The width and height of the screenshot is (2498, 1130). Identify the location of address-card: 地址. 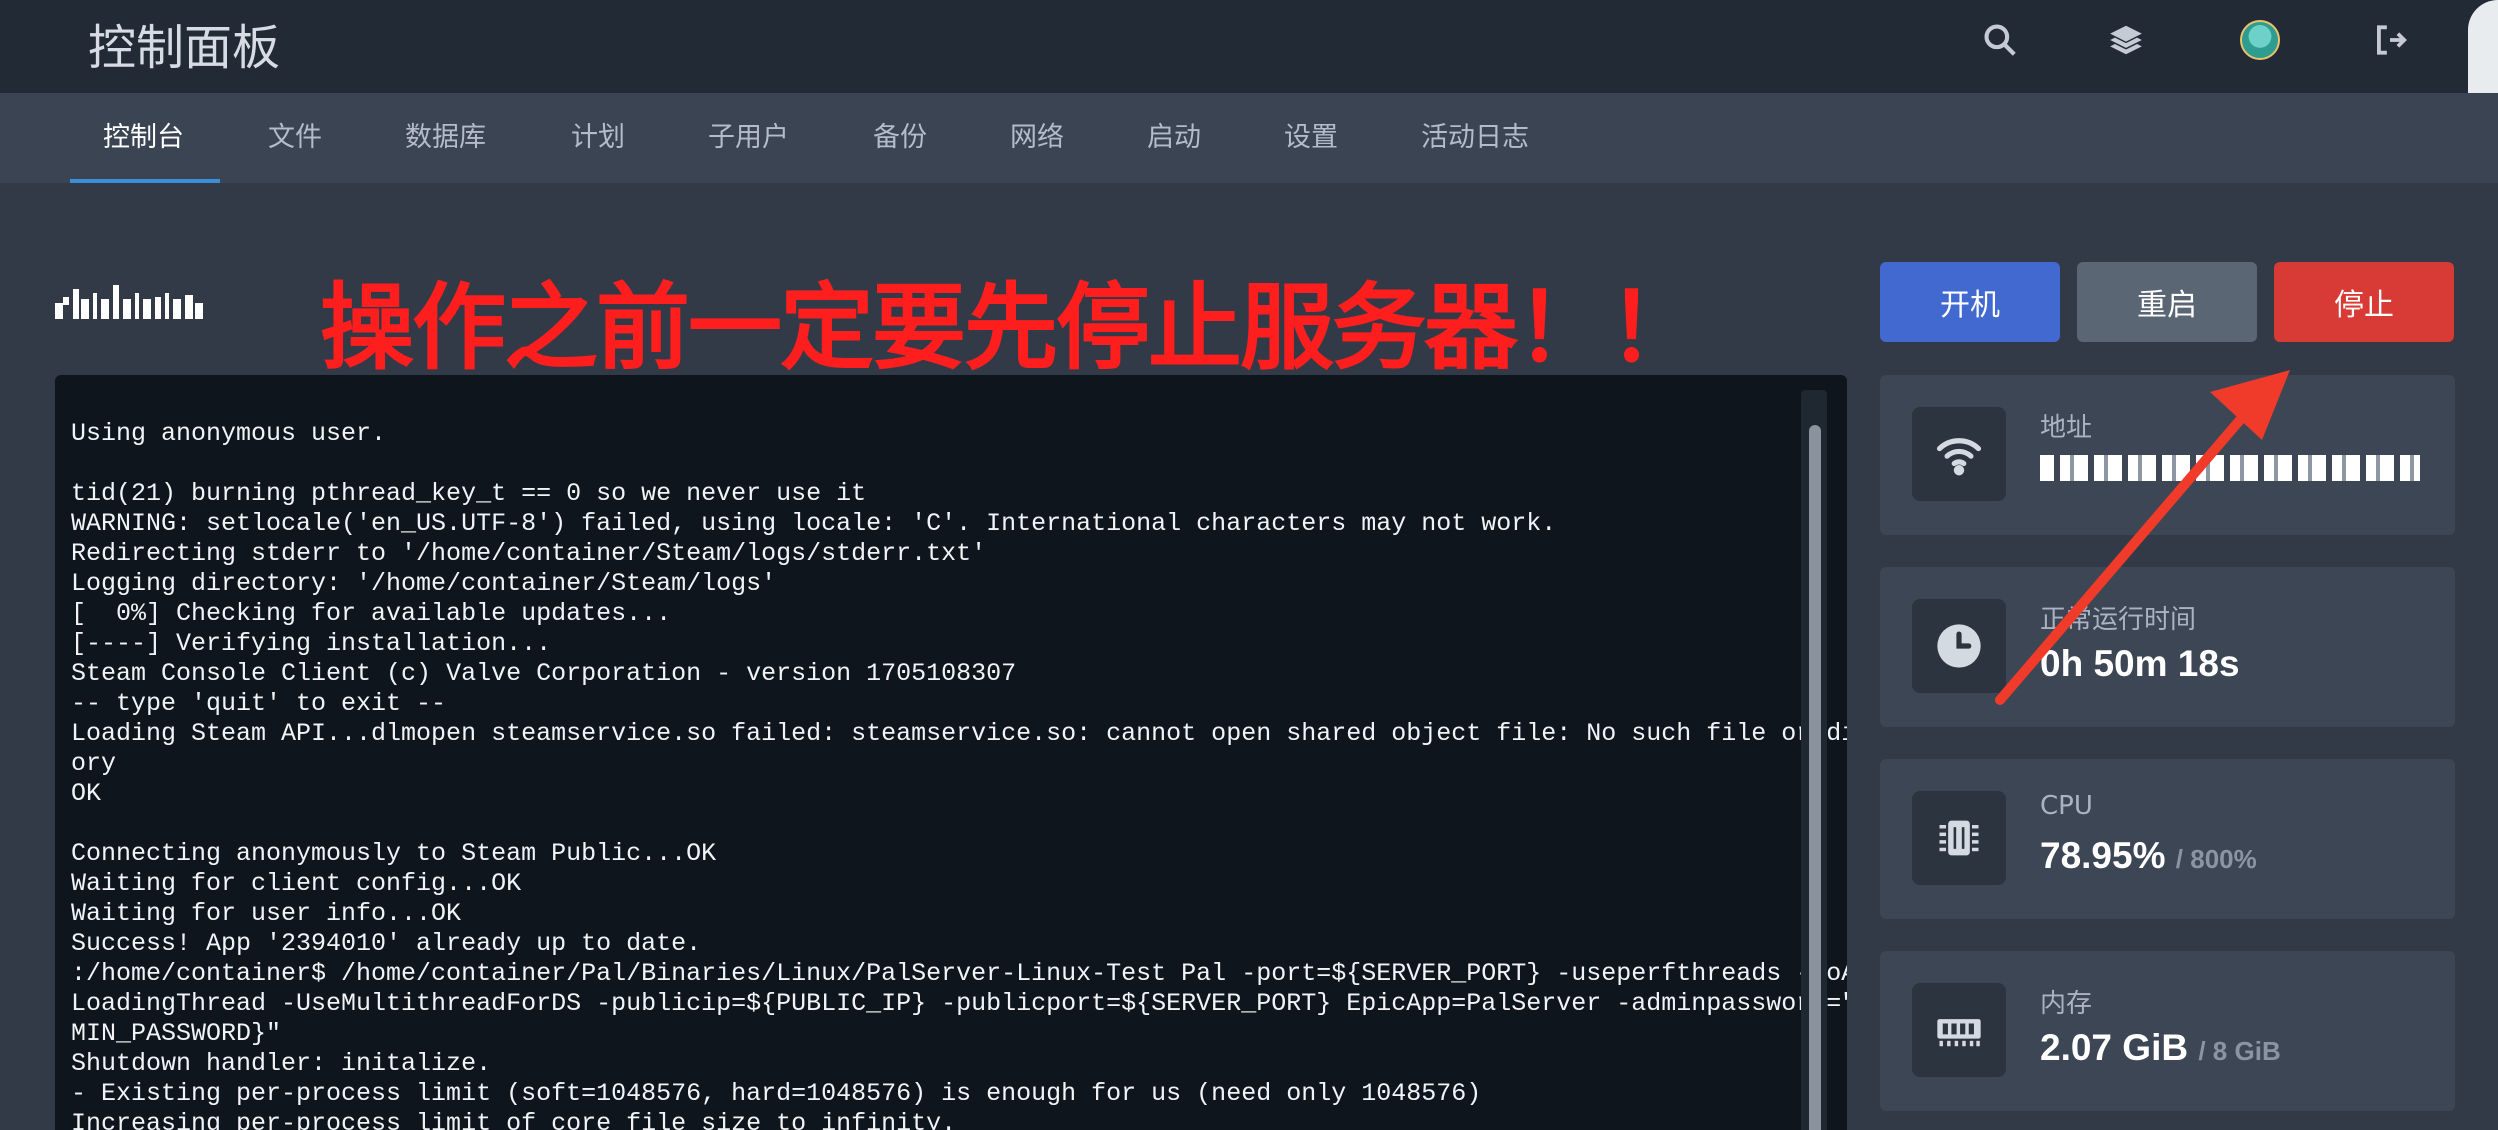
(2167, 455).